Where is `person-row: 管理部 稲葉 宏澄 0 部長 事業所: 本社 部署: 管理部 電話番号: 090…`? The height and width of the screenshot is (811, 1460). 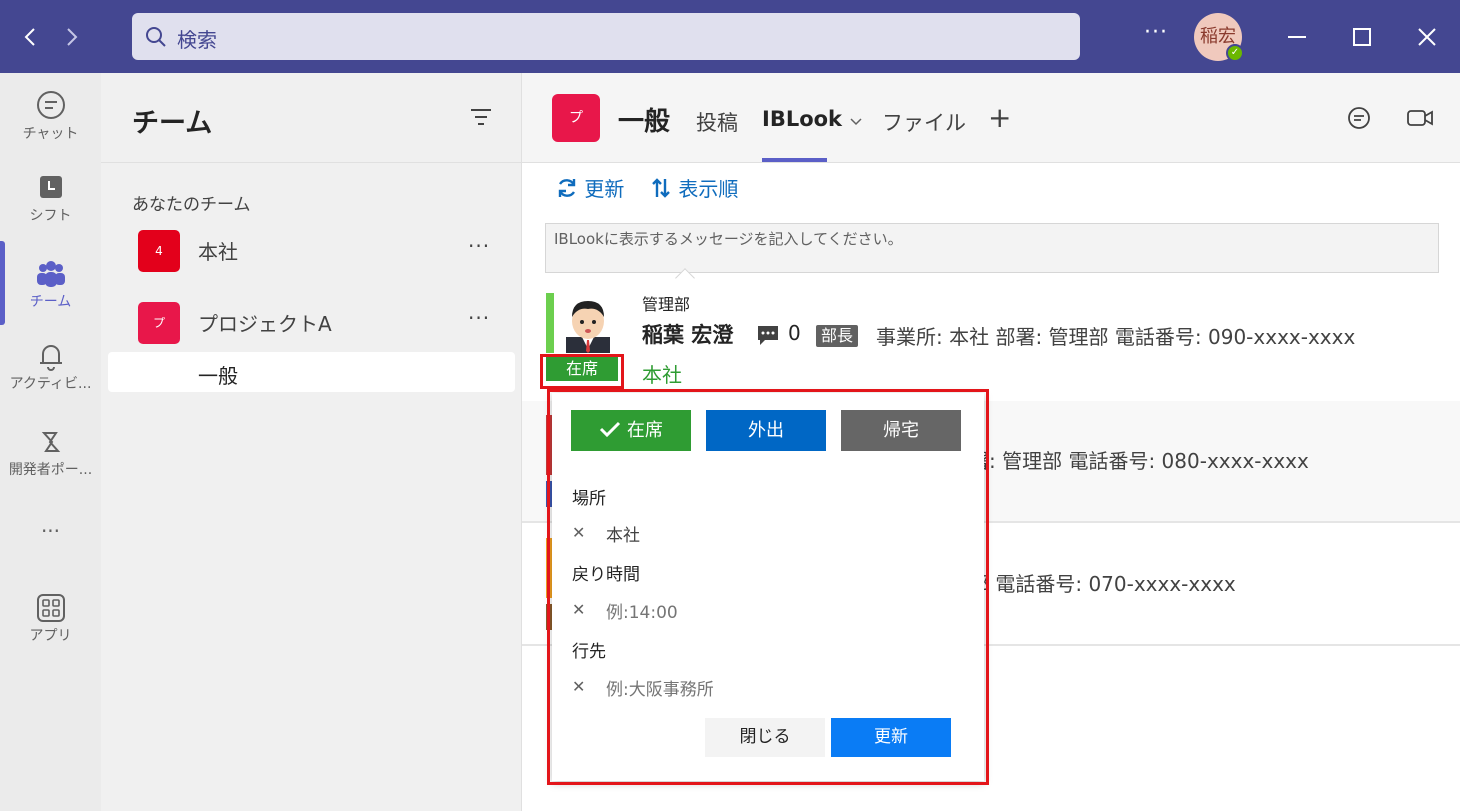 person-row: 管理部 稲葉 宏澄 0 部長 事業所: 本社 部署: 管理部 電話番号: 090… is located at coordinates (991, 344).